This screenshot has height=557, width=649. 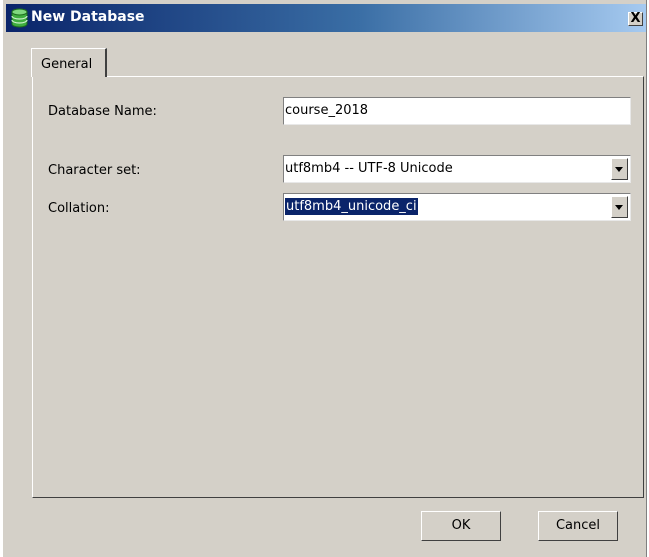 What do you see at coordinates (578, 526) in the screenshot?
I see `cancel-button: Cancel` at bounding box center [578, 526].